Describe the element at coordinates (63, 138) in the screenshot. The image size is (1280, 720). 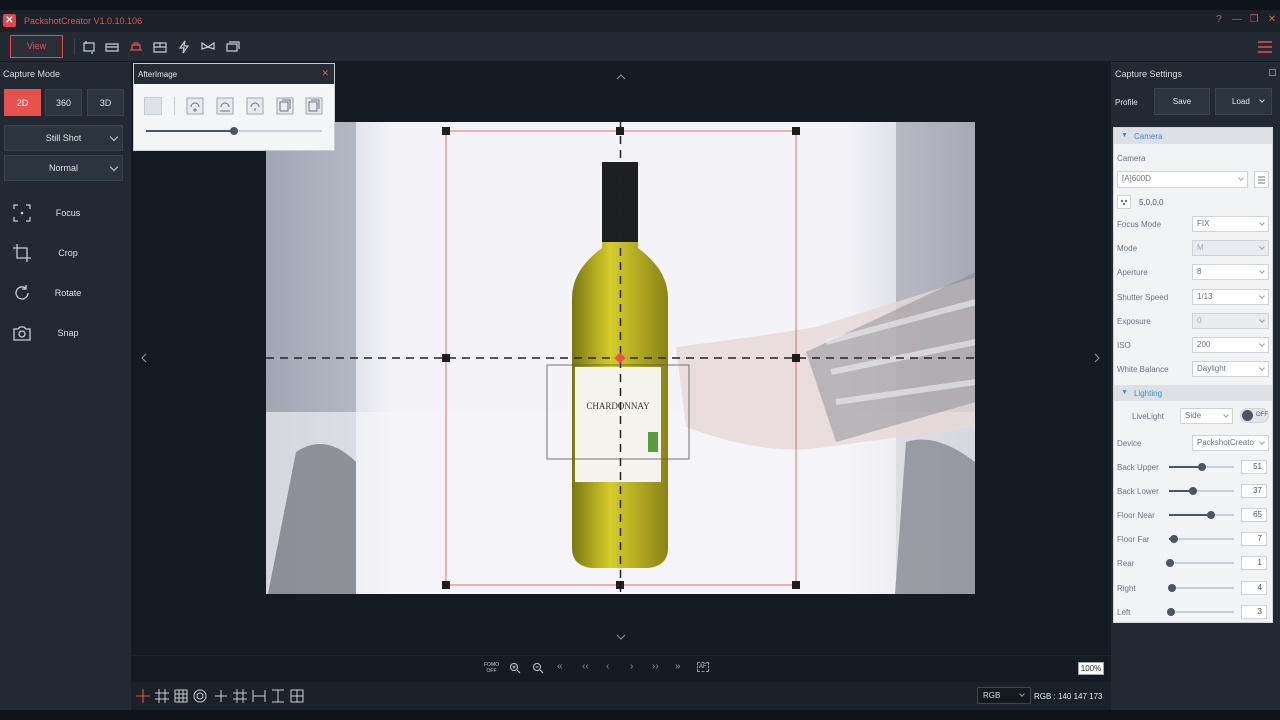
I see `shot-type-select: Still Shot` at that location.